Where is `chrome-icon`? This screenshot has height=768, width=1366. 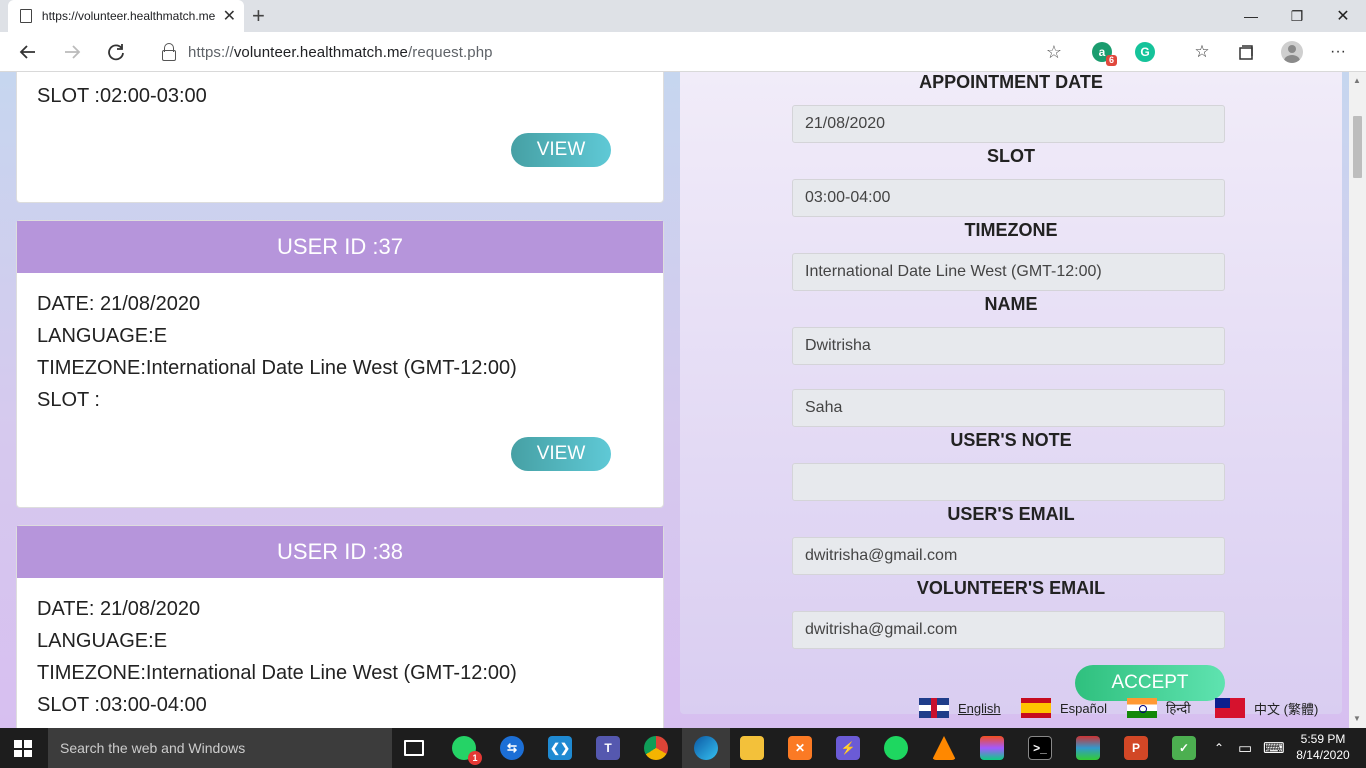 chrome-icon is located at coordinates (656, 748).